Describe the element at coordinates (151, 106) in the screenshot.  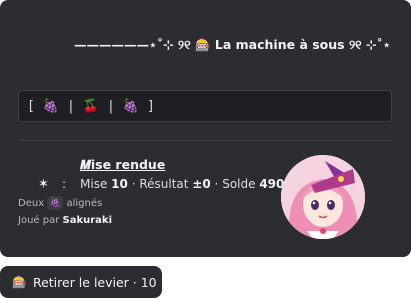
I see `reel-bracket-close: ]` at that location.